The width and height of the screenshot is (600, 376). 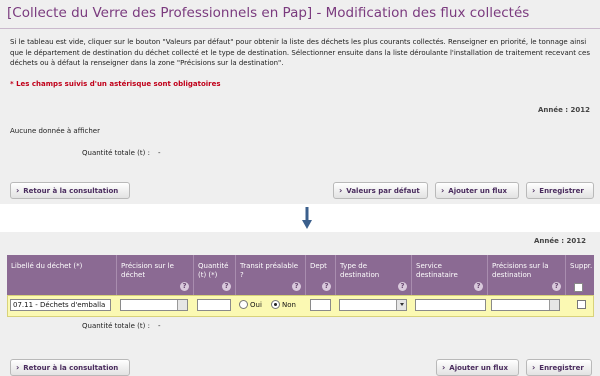 I want to click on select-all-checkbox, so click(x=578, y=287).